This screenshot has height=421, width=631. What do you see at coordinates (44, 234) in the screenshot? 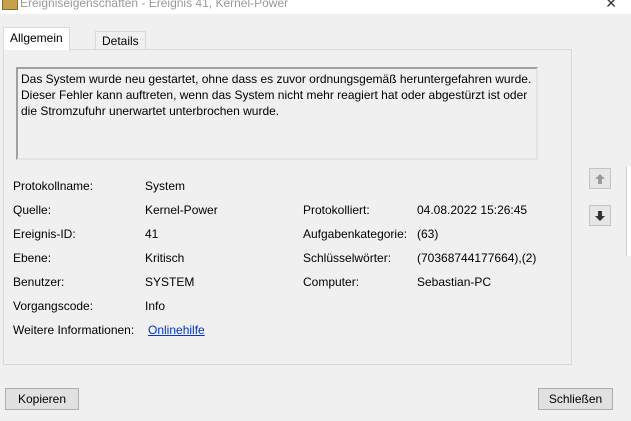
I see `label-ereignis-id: Ereignis-ID:` at bounding box center [44, 234].